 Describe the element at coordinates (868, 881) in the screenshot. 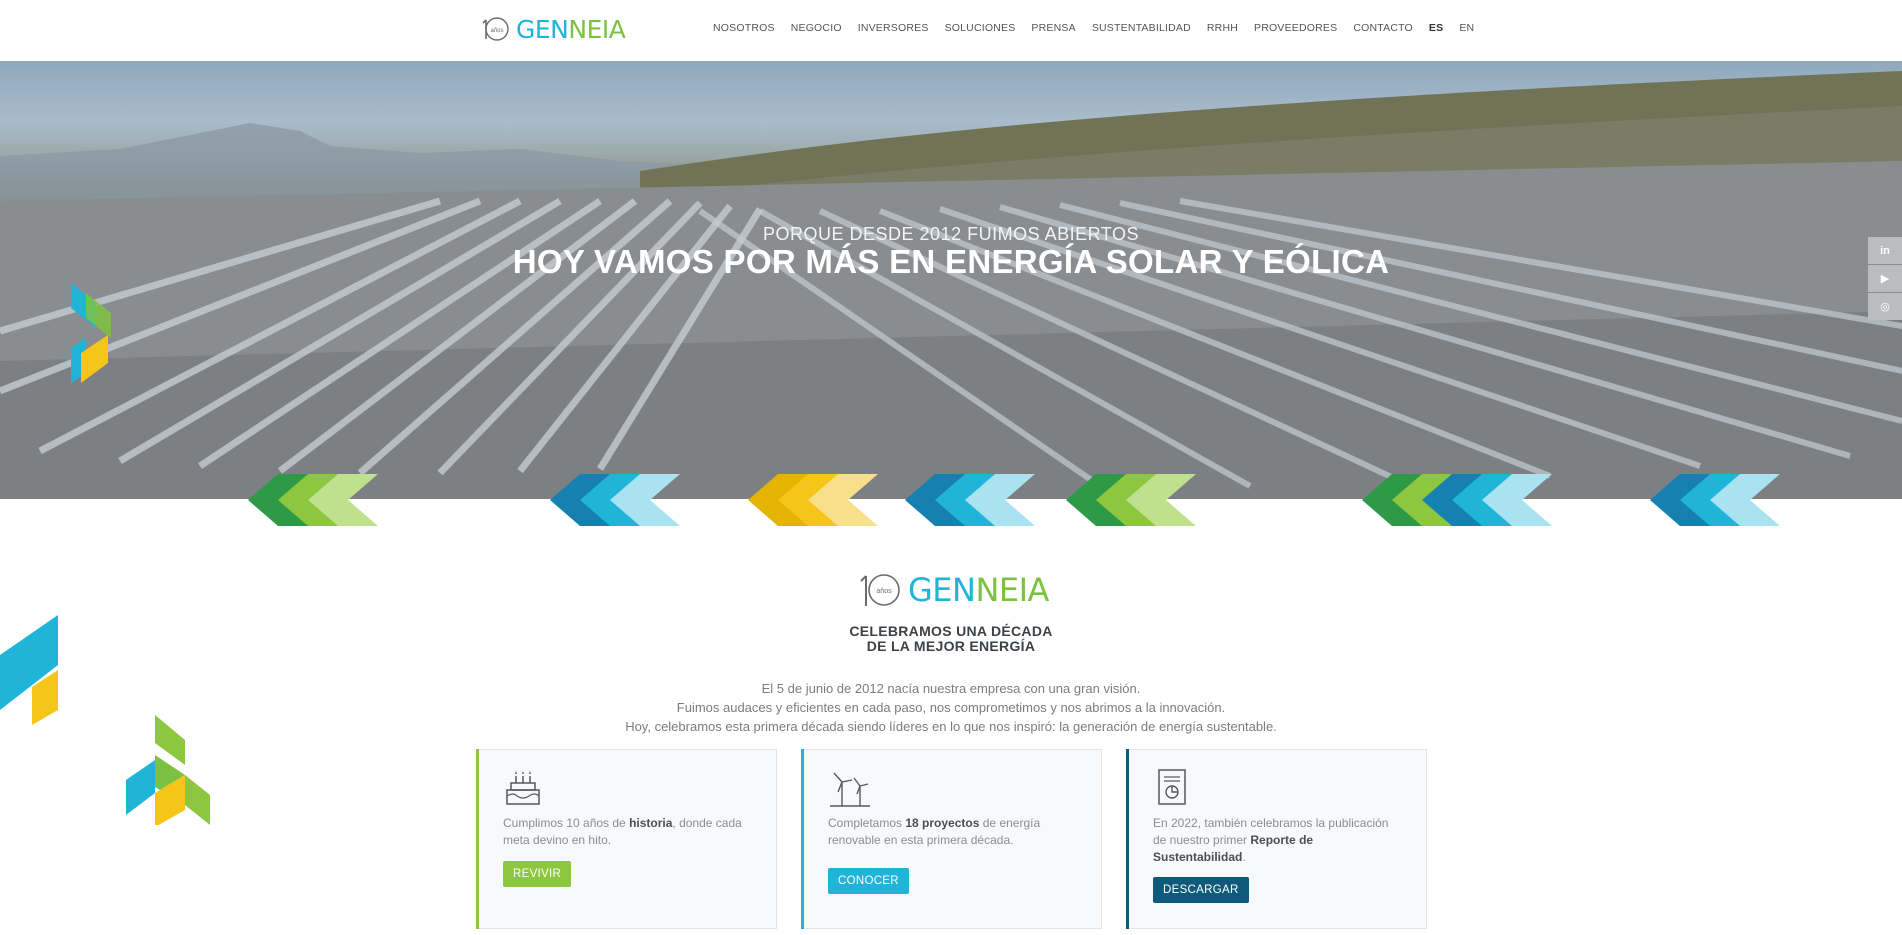

I see `conocer-button: CONOCER` at that location.